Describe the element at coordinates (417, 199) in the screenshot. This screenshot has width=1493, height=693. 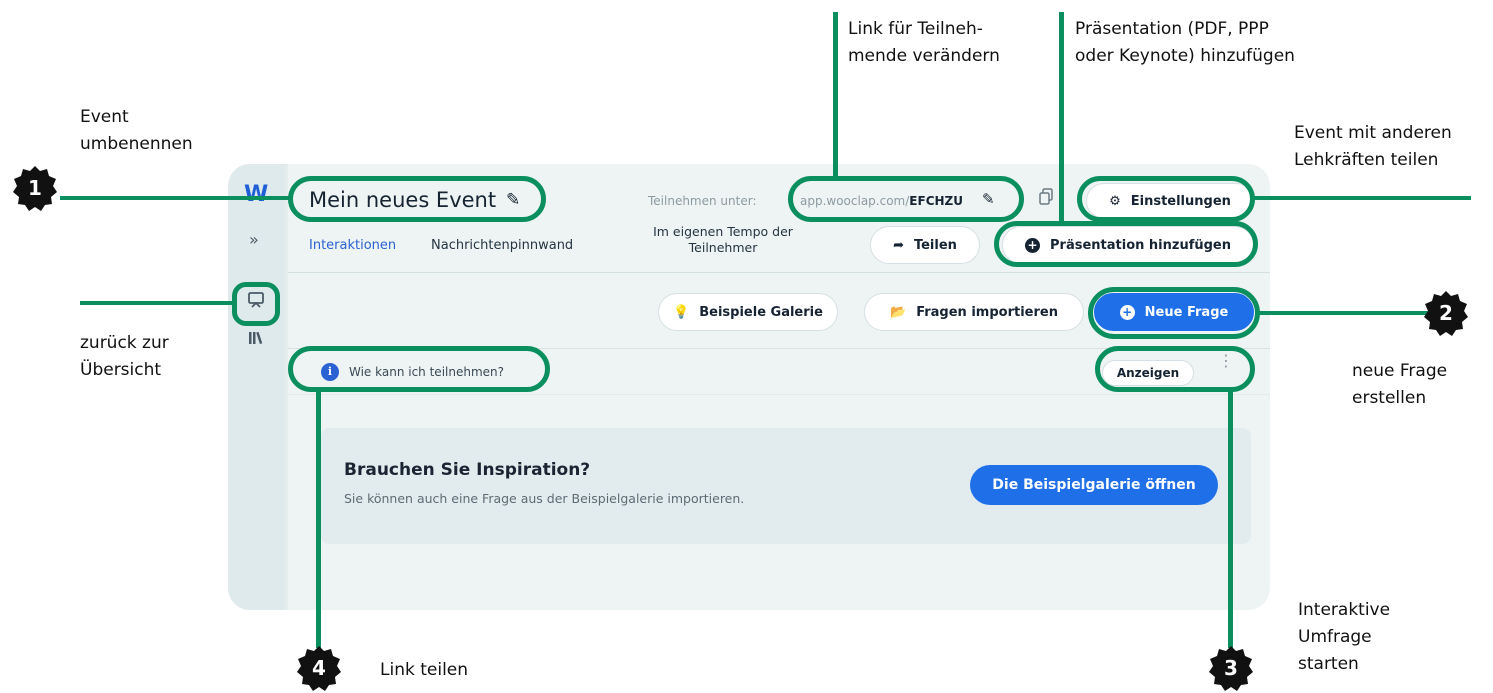
I see `highlight-event-title` at that location.